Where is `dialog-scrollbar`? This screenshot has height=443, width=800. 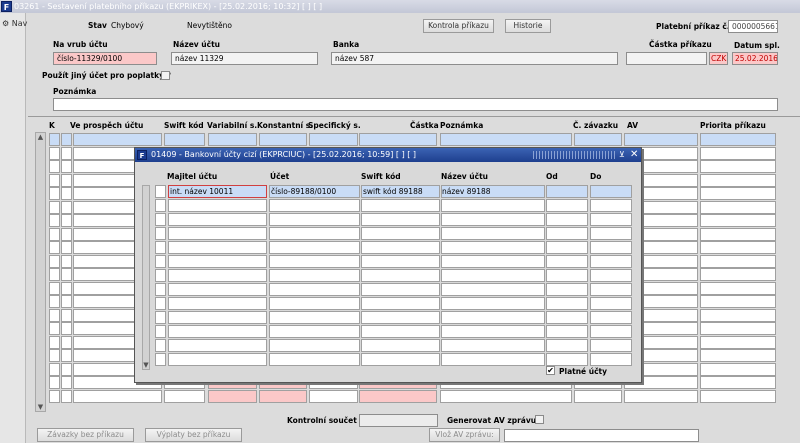 dialog-scrollbar is located at coordinates (146, 277).